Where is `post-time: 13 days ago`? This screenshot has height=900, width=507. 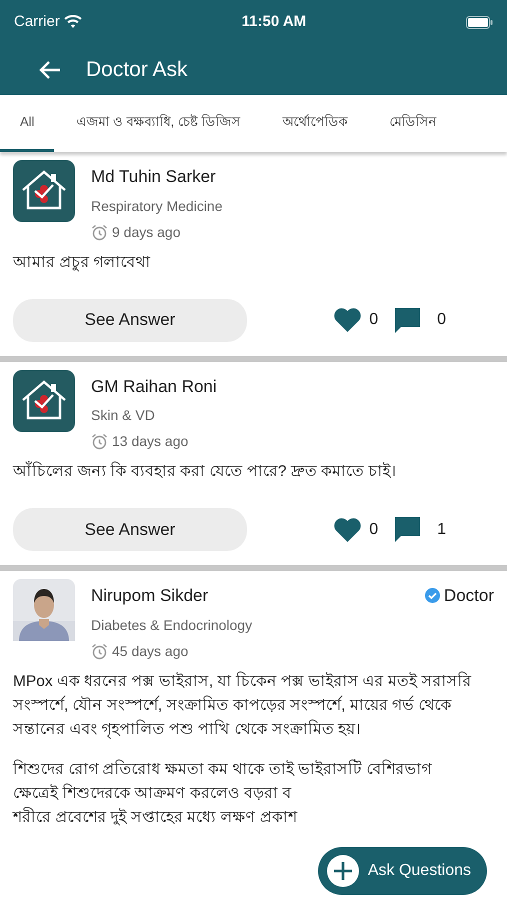
post-time: 13 days ago is located at coordinates (150, 442).